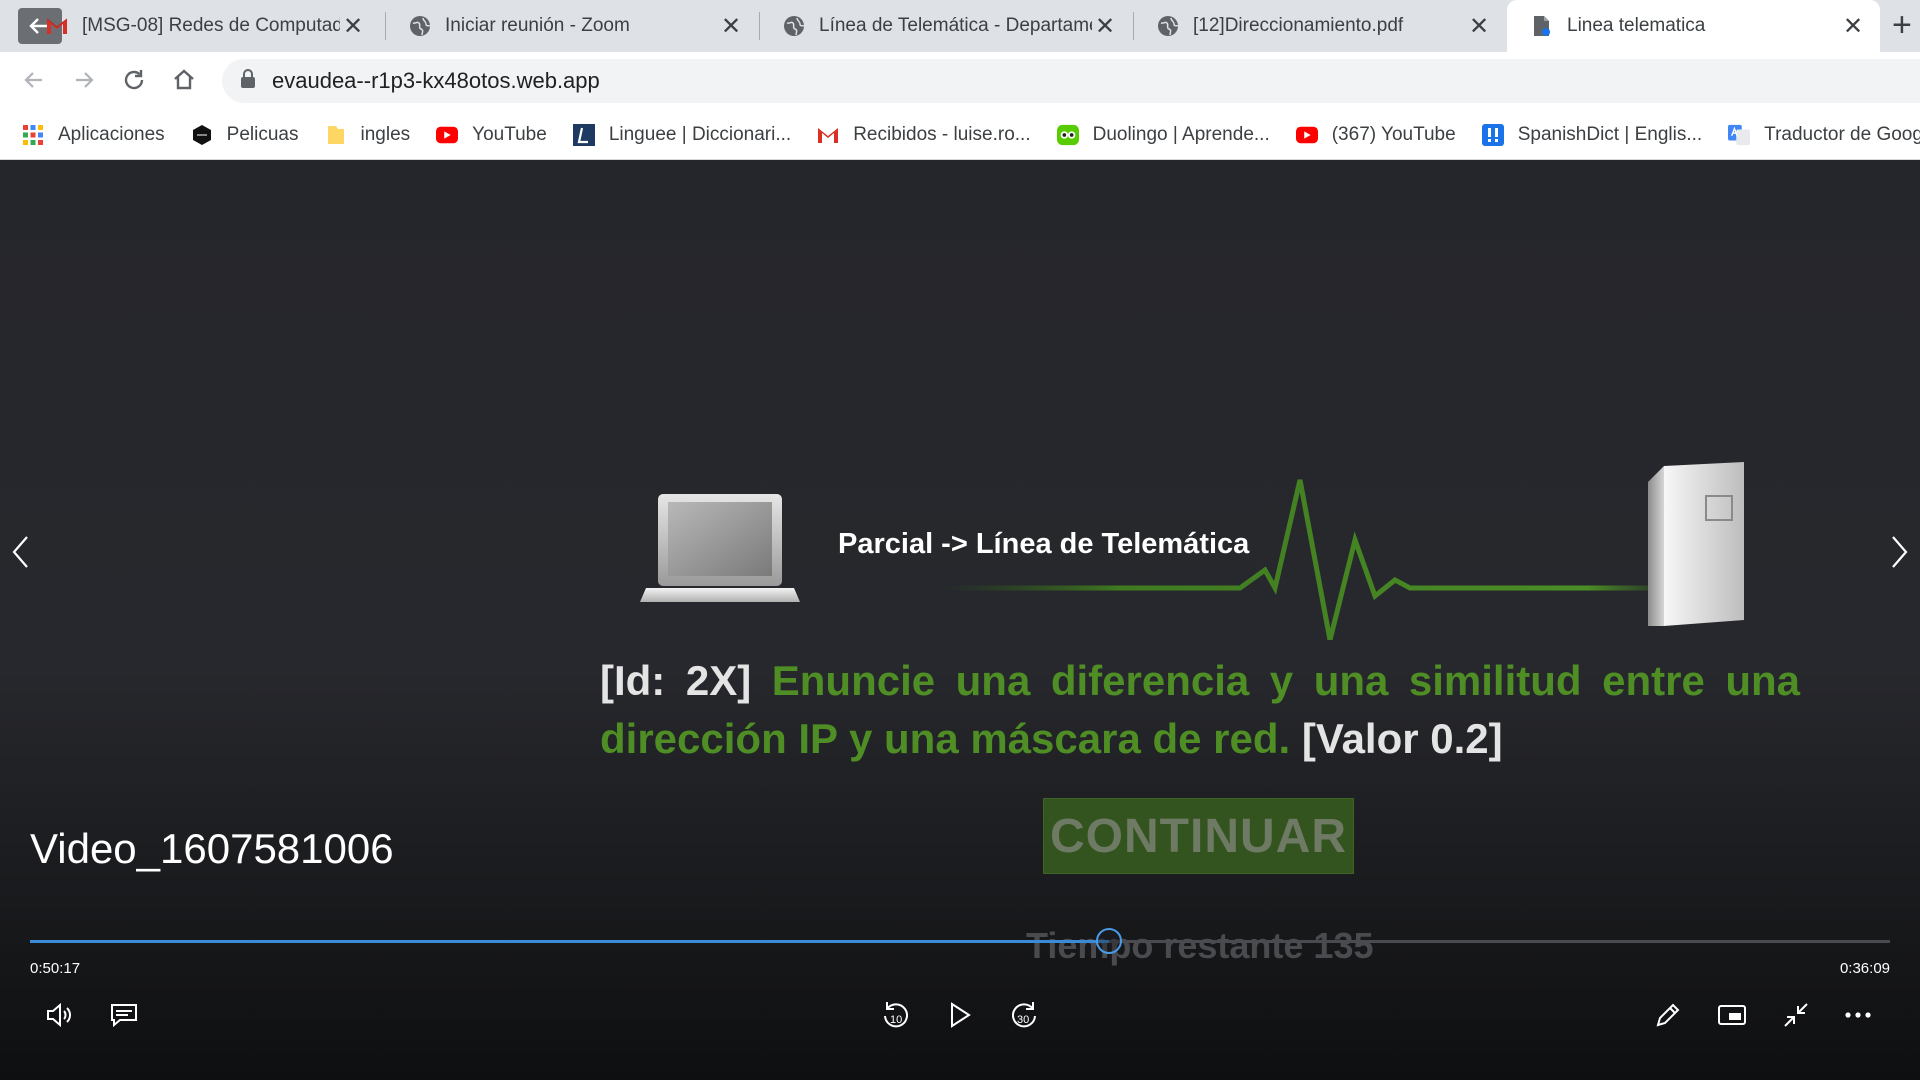 The image size is (1920, 1080). Describe the element at coordinates (336, 135) in the screenshot. I see `folder-icon` at that location.